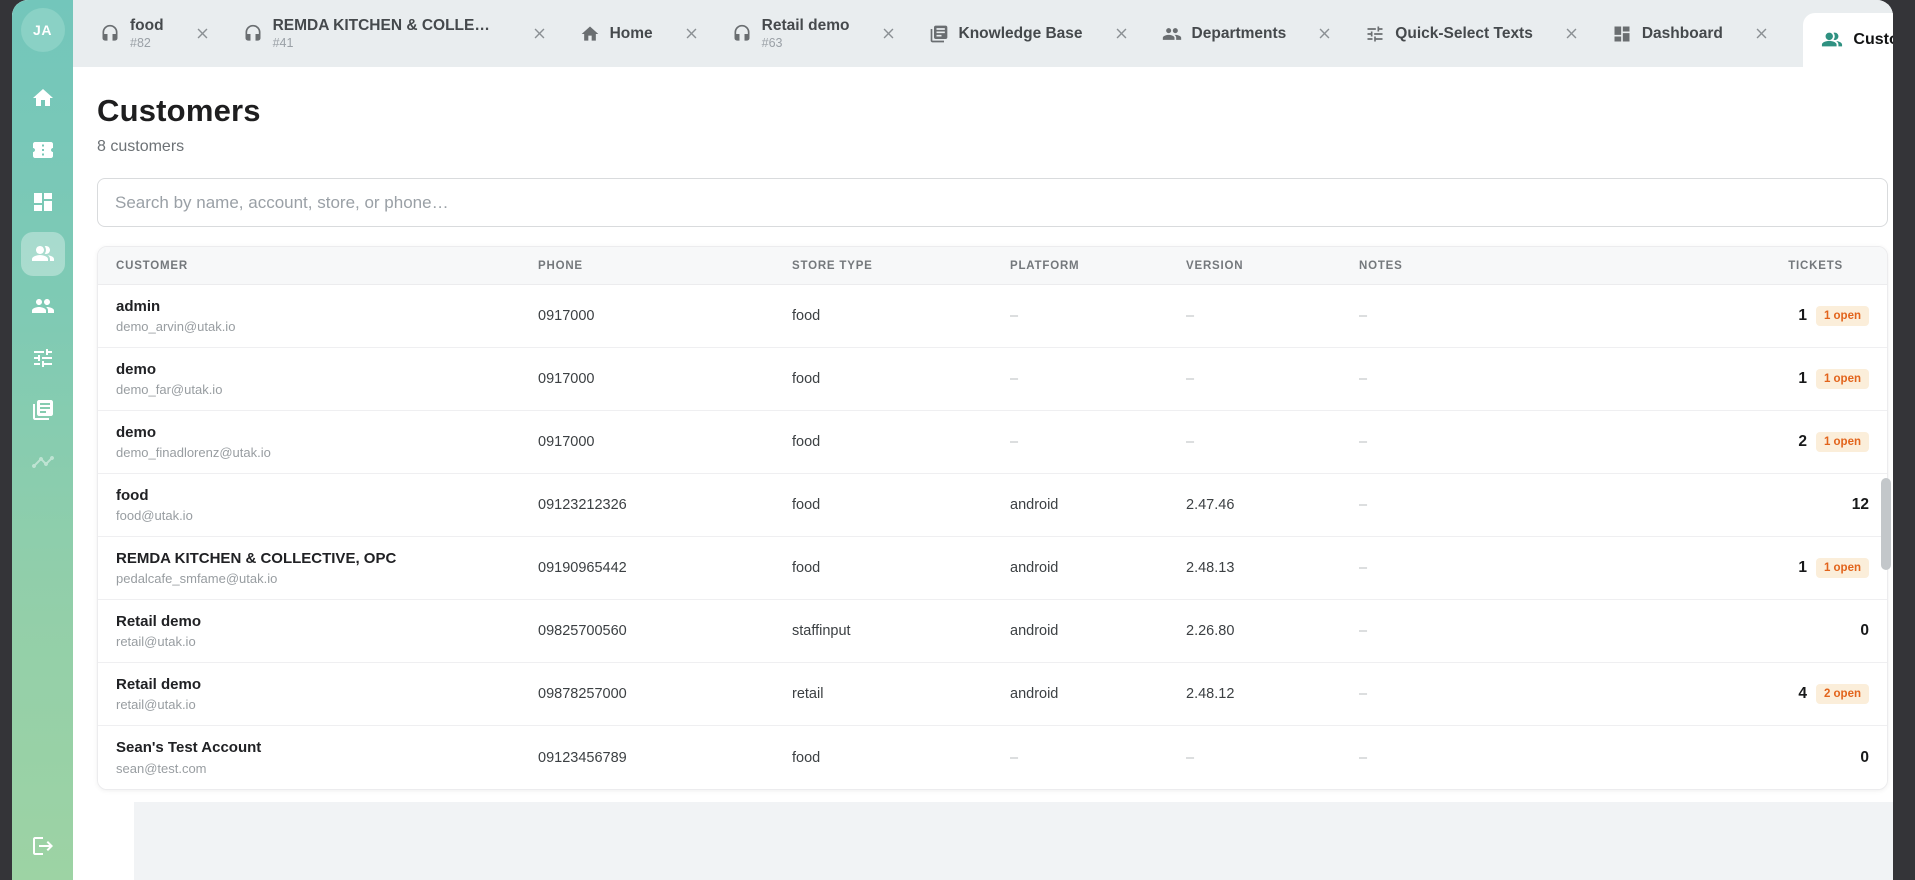  What do you see at coordinates (992, 202) in the screenshot?
I see `search-input` at bounding box center [992, 202].